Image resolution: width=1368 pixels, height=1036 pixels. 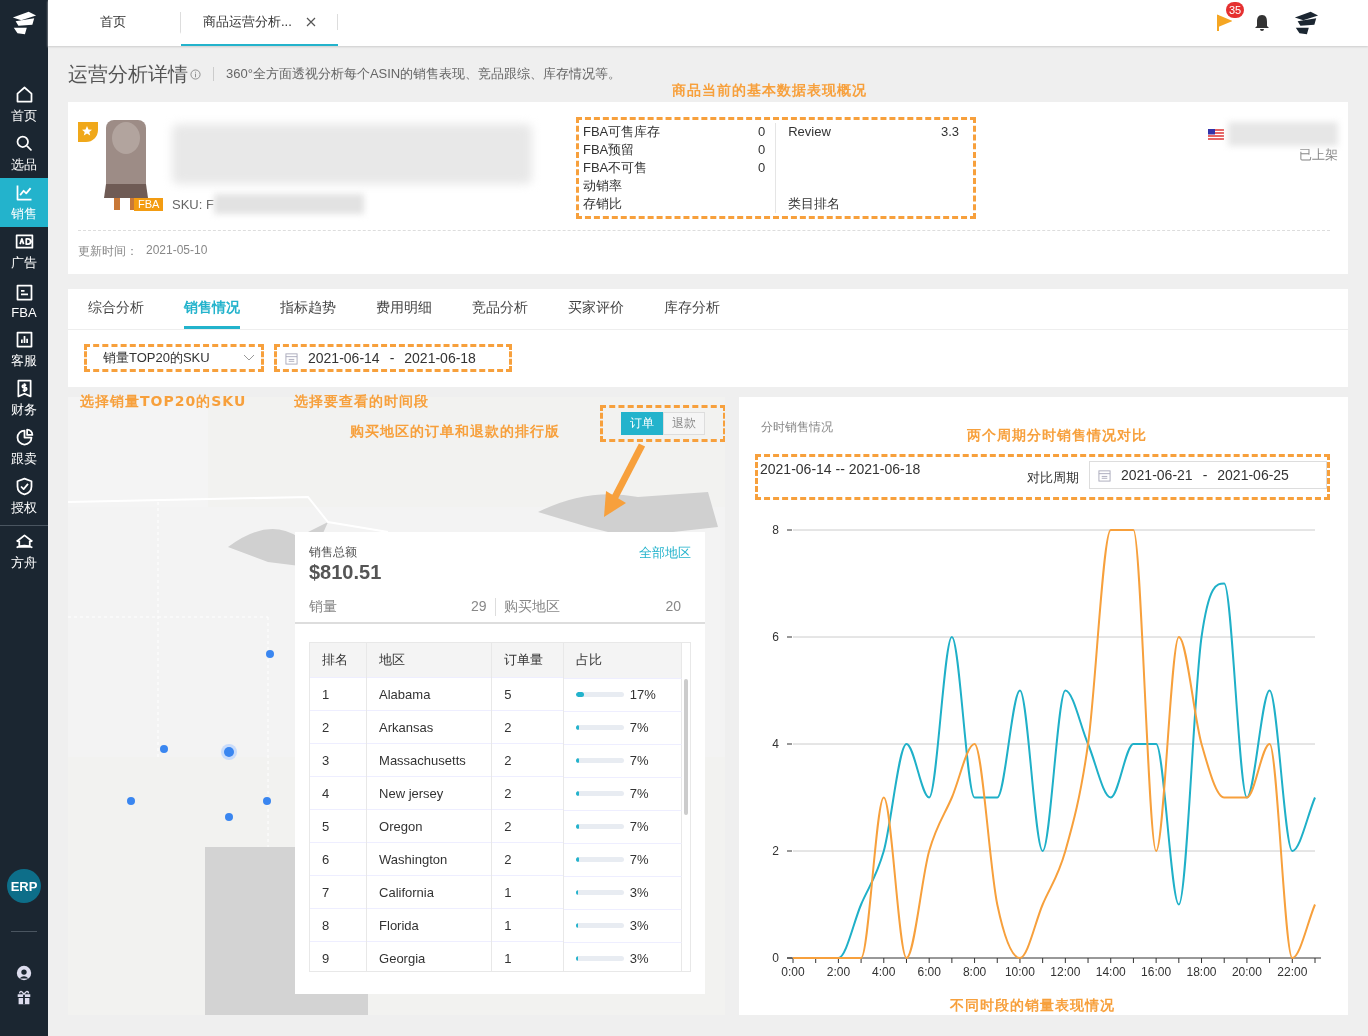 I want to click on toggle-button: 退款, so click(x=684, y=423).